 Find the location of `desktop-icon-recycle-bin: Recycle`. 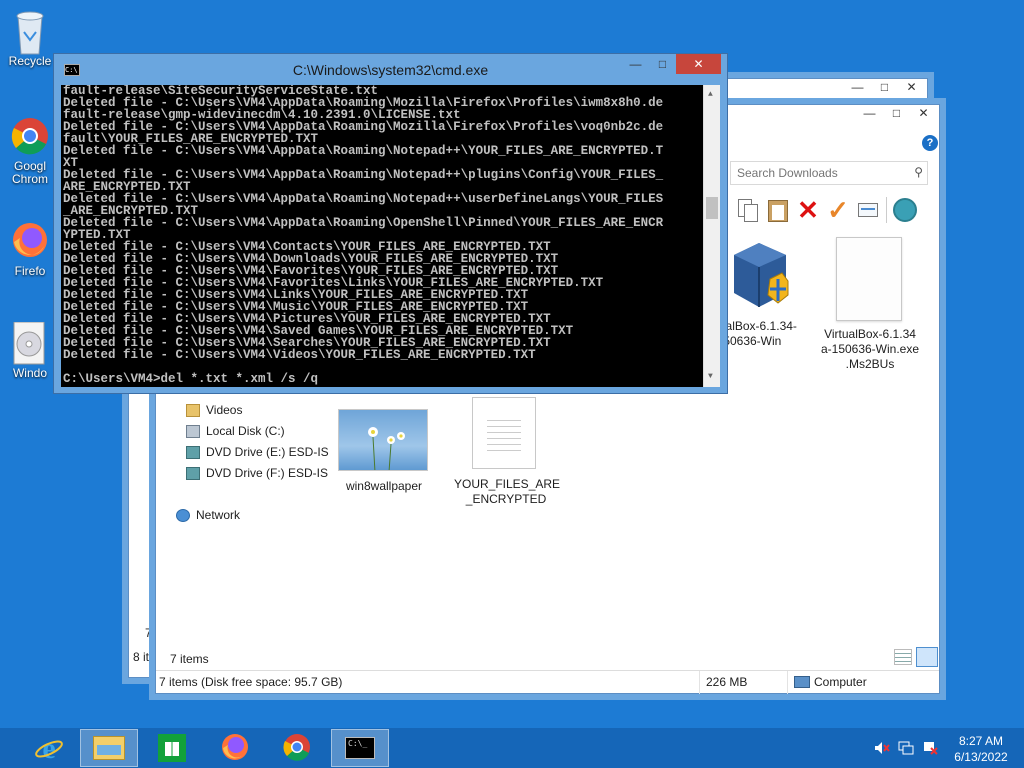

desktop-icon-recycle-bin: Recycle is located at coordinates (30, 38).